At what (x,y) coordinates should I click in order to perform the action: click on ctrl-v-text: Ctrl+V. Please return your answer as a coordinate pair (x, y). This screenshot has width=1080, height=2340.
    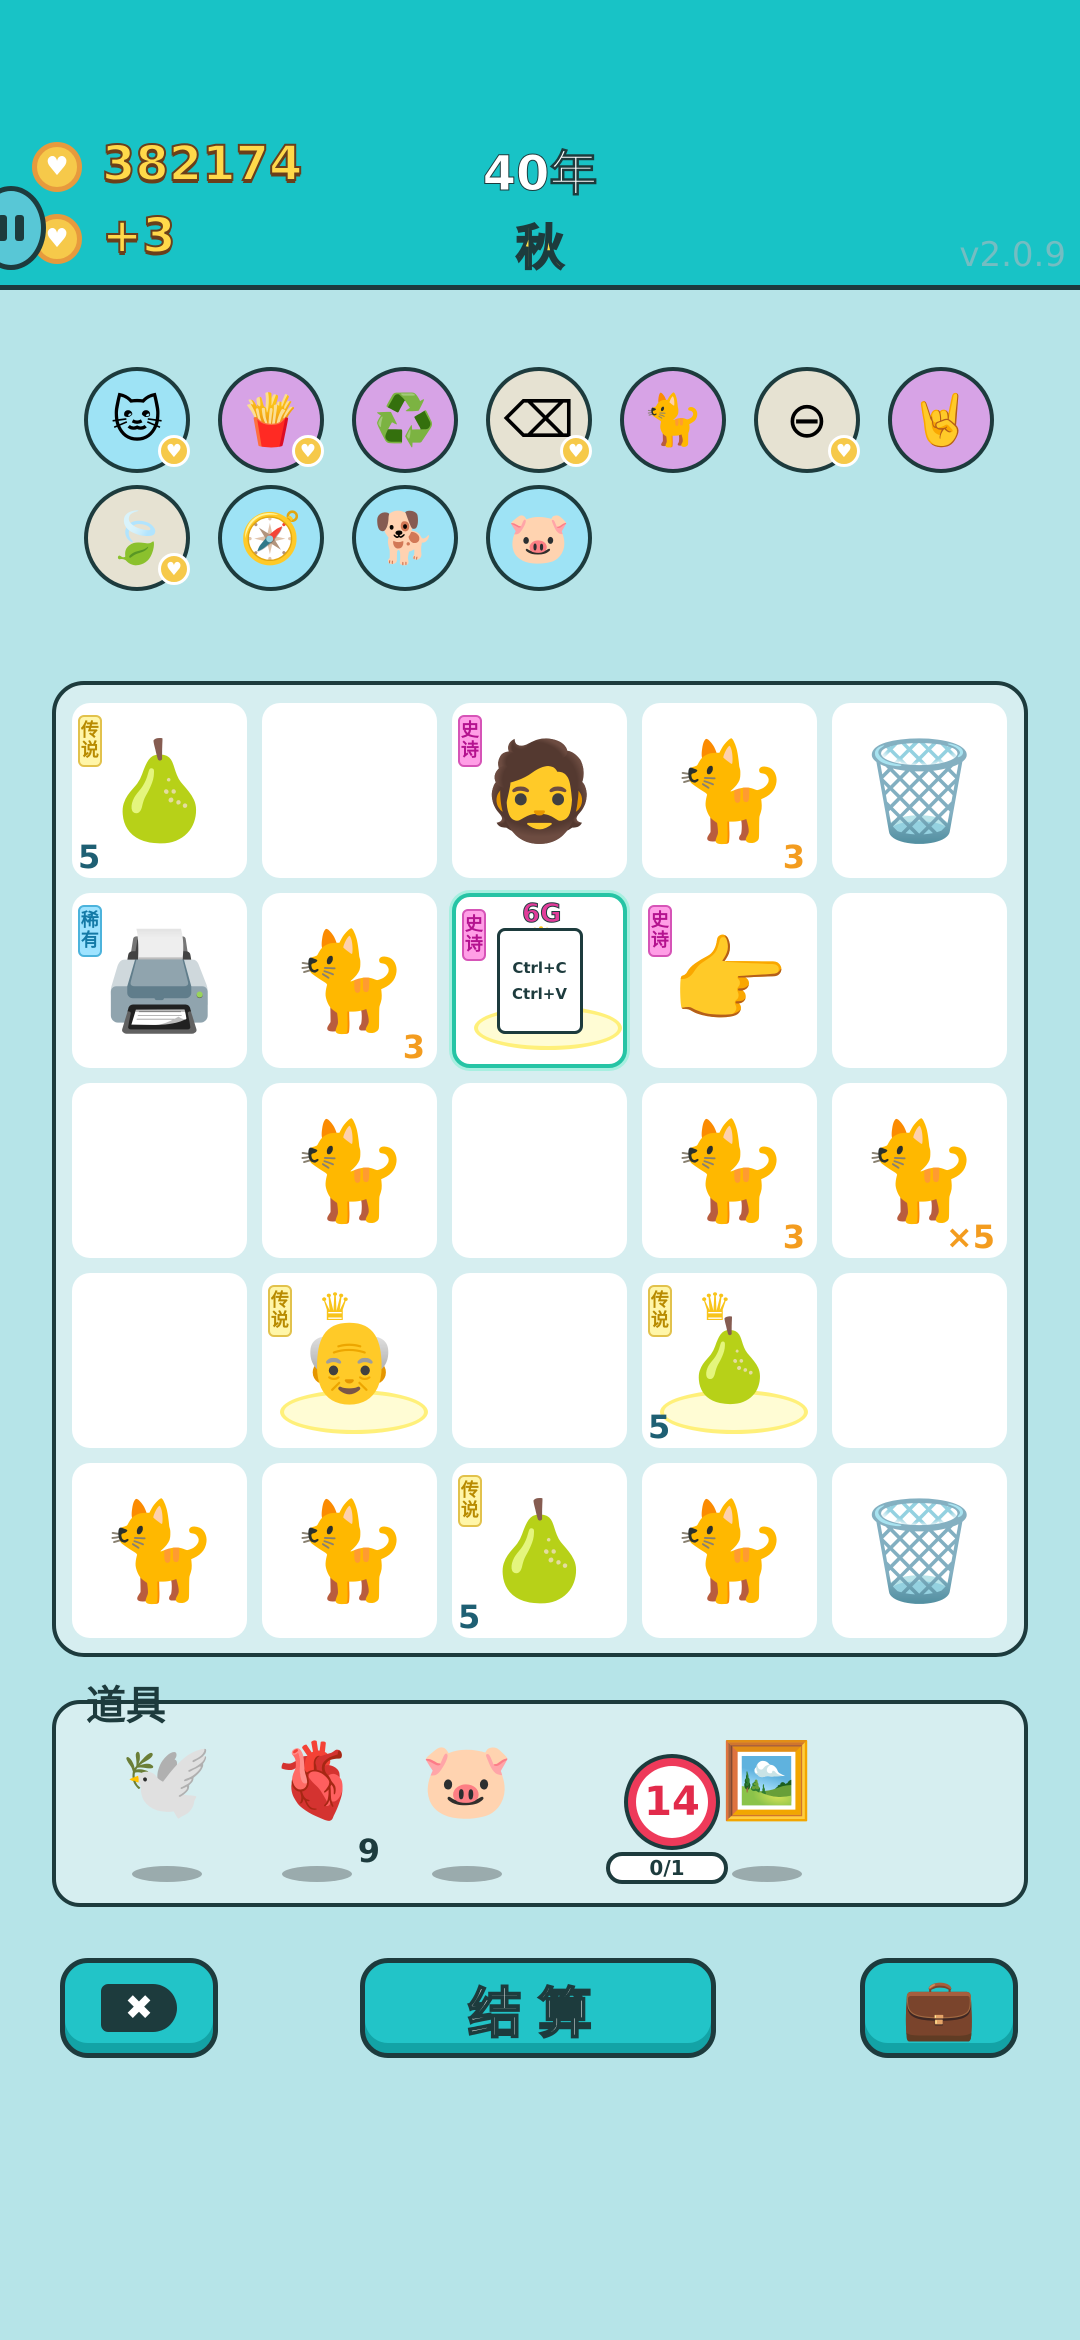
    Looking at the image, I should click on (539, 993).